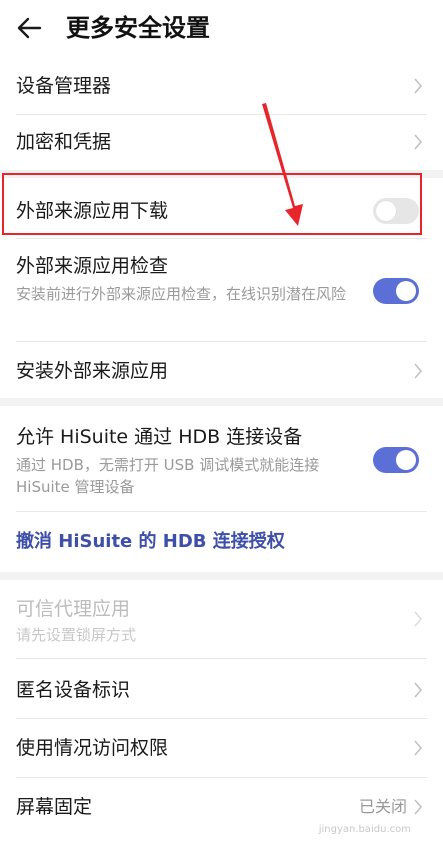 The image size is (443, 844). What do you see at coordinates (64, 142) in the screenshot?
I see `credentials-label: 加密和凭据` at bounding box center [64, 142].